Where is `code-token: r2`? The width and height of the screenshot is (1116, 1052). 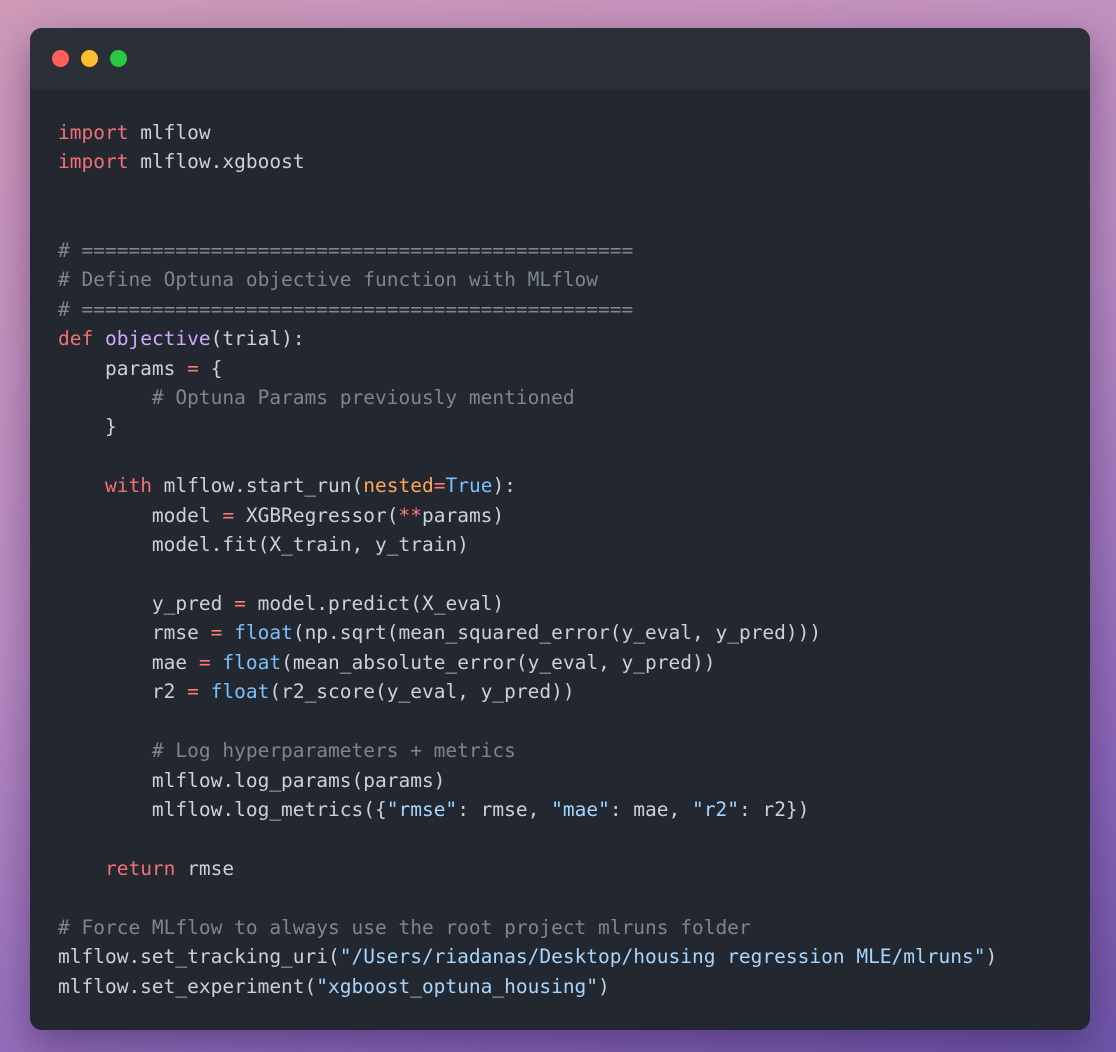 code-token: r2 is located at coordinates (123, 692).